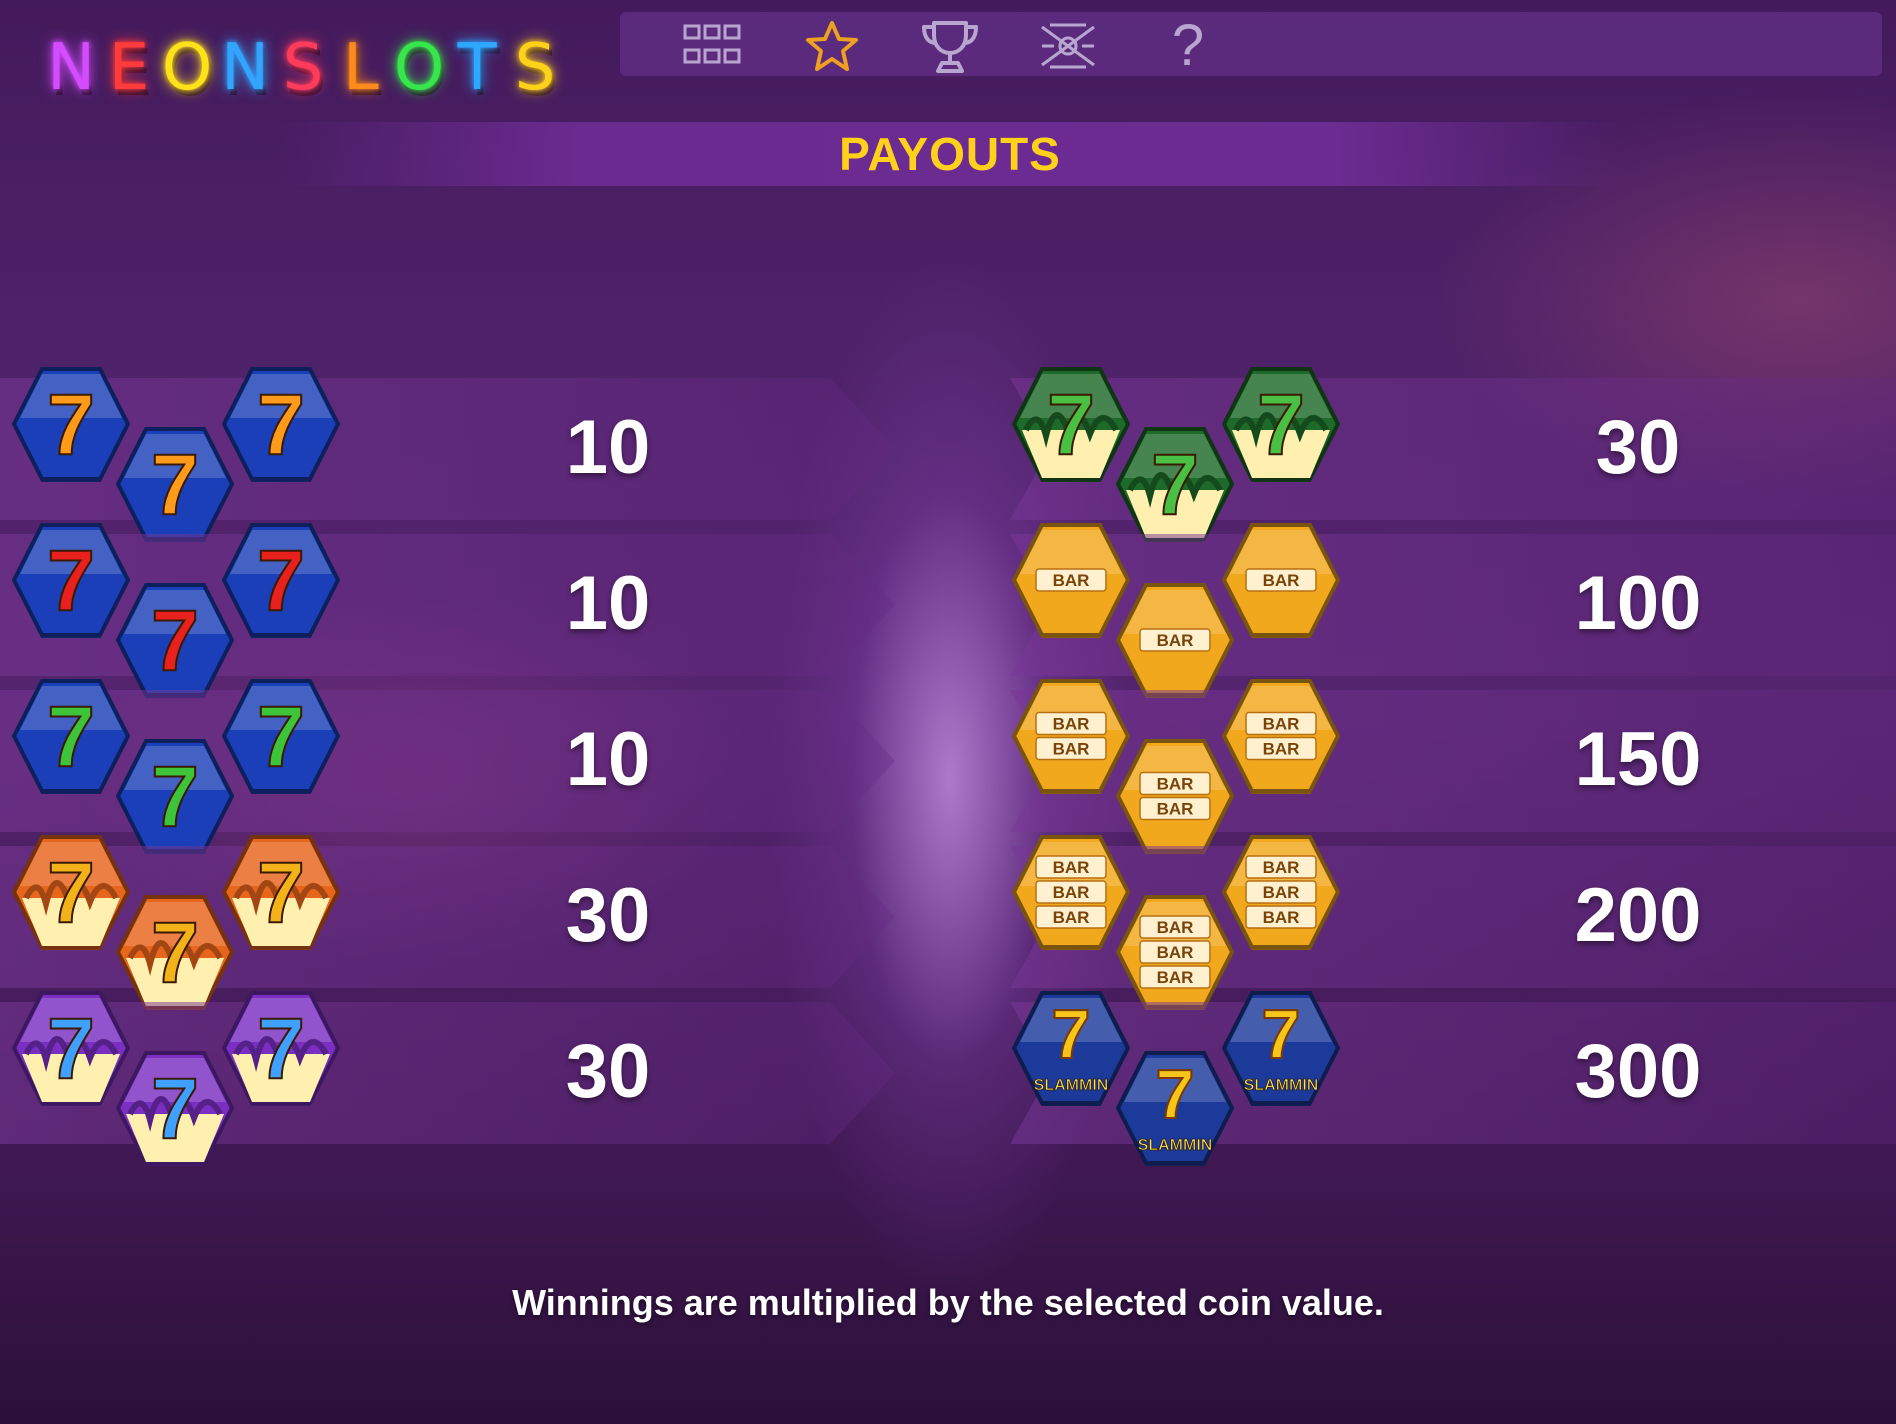 This screenshot has height=1424, width=1896. Describe the element at coordinates (1638, 915) in the screenshot. I see `right-payout-value: 200` at that location.